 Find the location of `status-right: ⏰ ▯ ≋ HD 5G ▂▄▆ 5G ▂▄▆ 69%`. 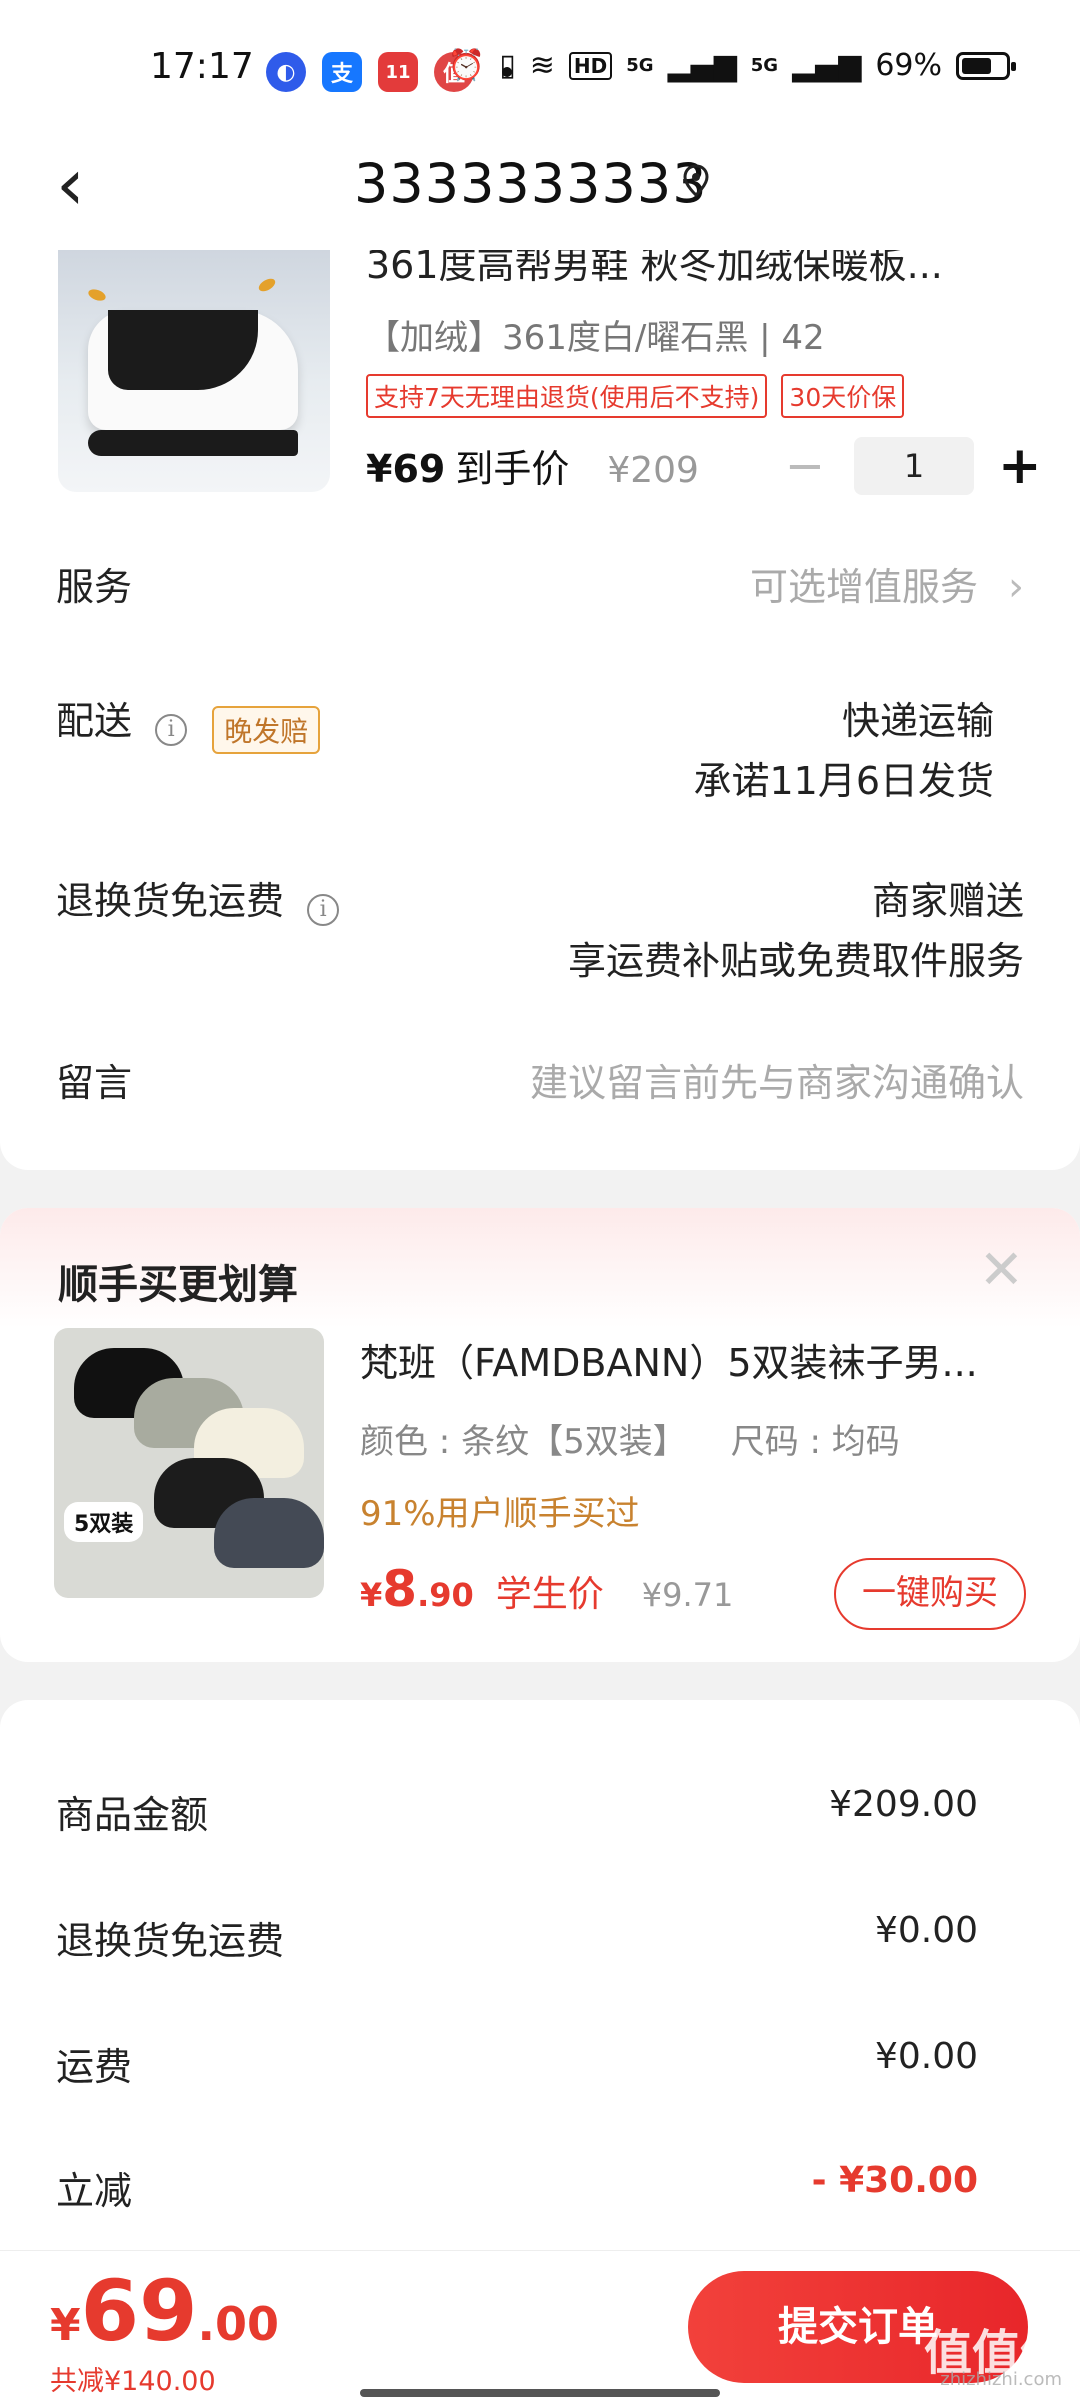

status-right: ⏰ ▯ ≋ HD 5G ▂▄▆ 5G ▂▄▆ 69% is located at coordinates (731, 65).